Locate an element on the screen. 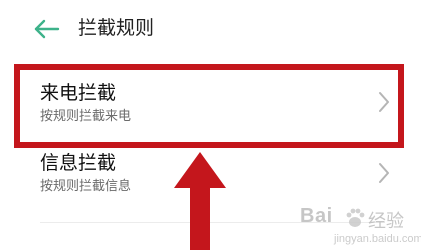  item-subtitle: 按规则拦截信息 is located at coordinates (86, 186).